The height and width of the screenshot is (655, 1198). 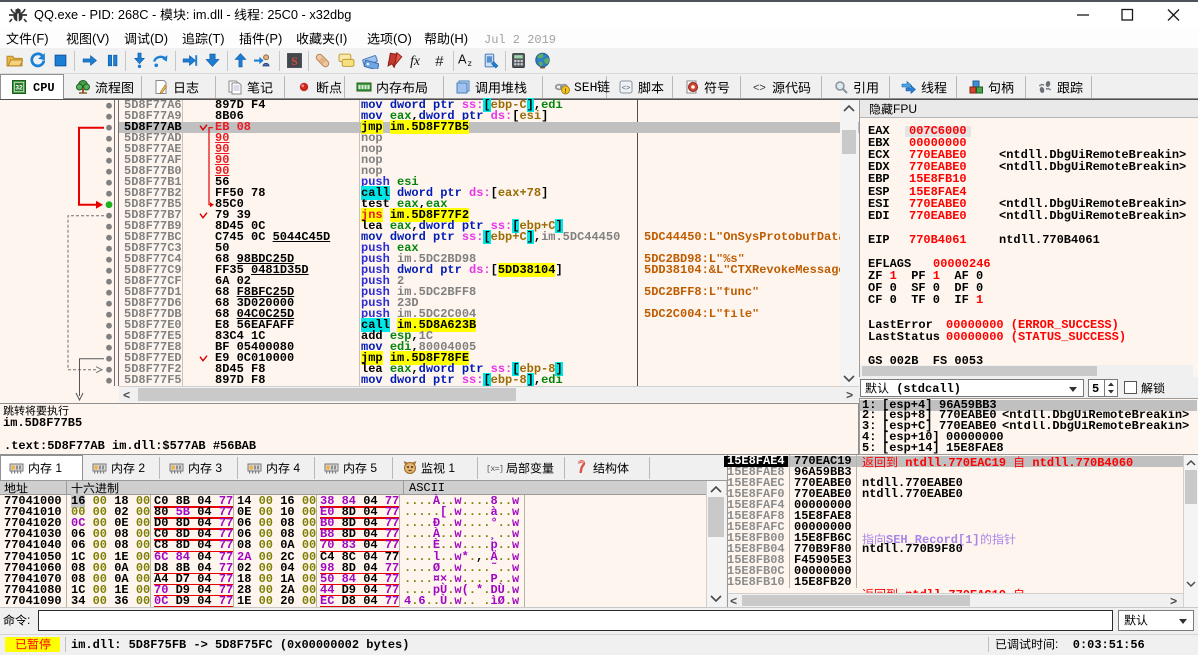 I want to click on svg-text: fx, so click(x=415, y=60).